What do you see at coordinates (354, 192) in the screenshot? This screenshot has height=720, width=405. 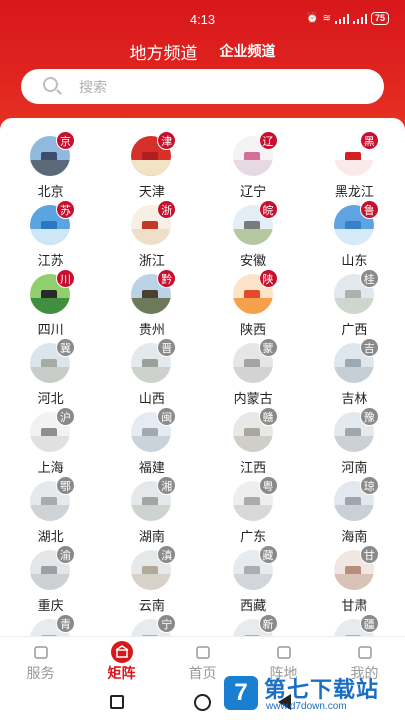 I see `province-name: 黑龙江` at bounding box center [354, 192].